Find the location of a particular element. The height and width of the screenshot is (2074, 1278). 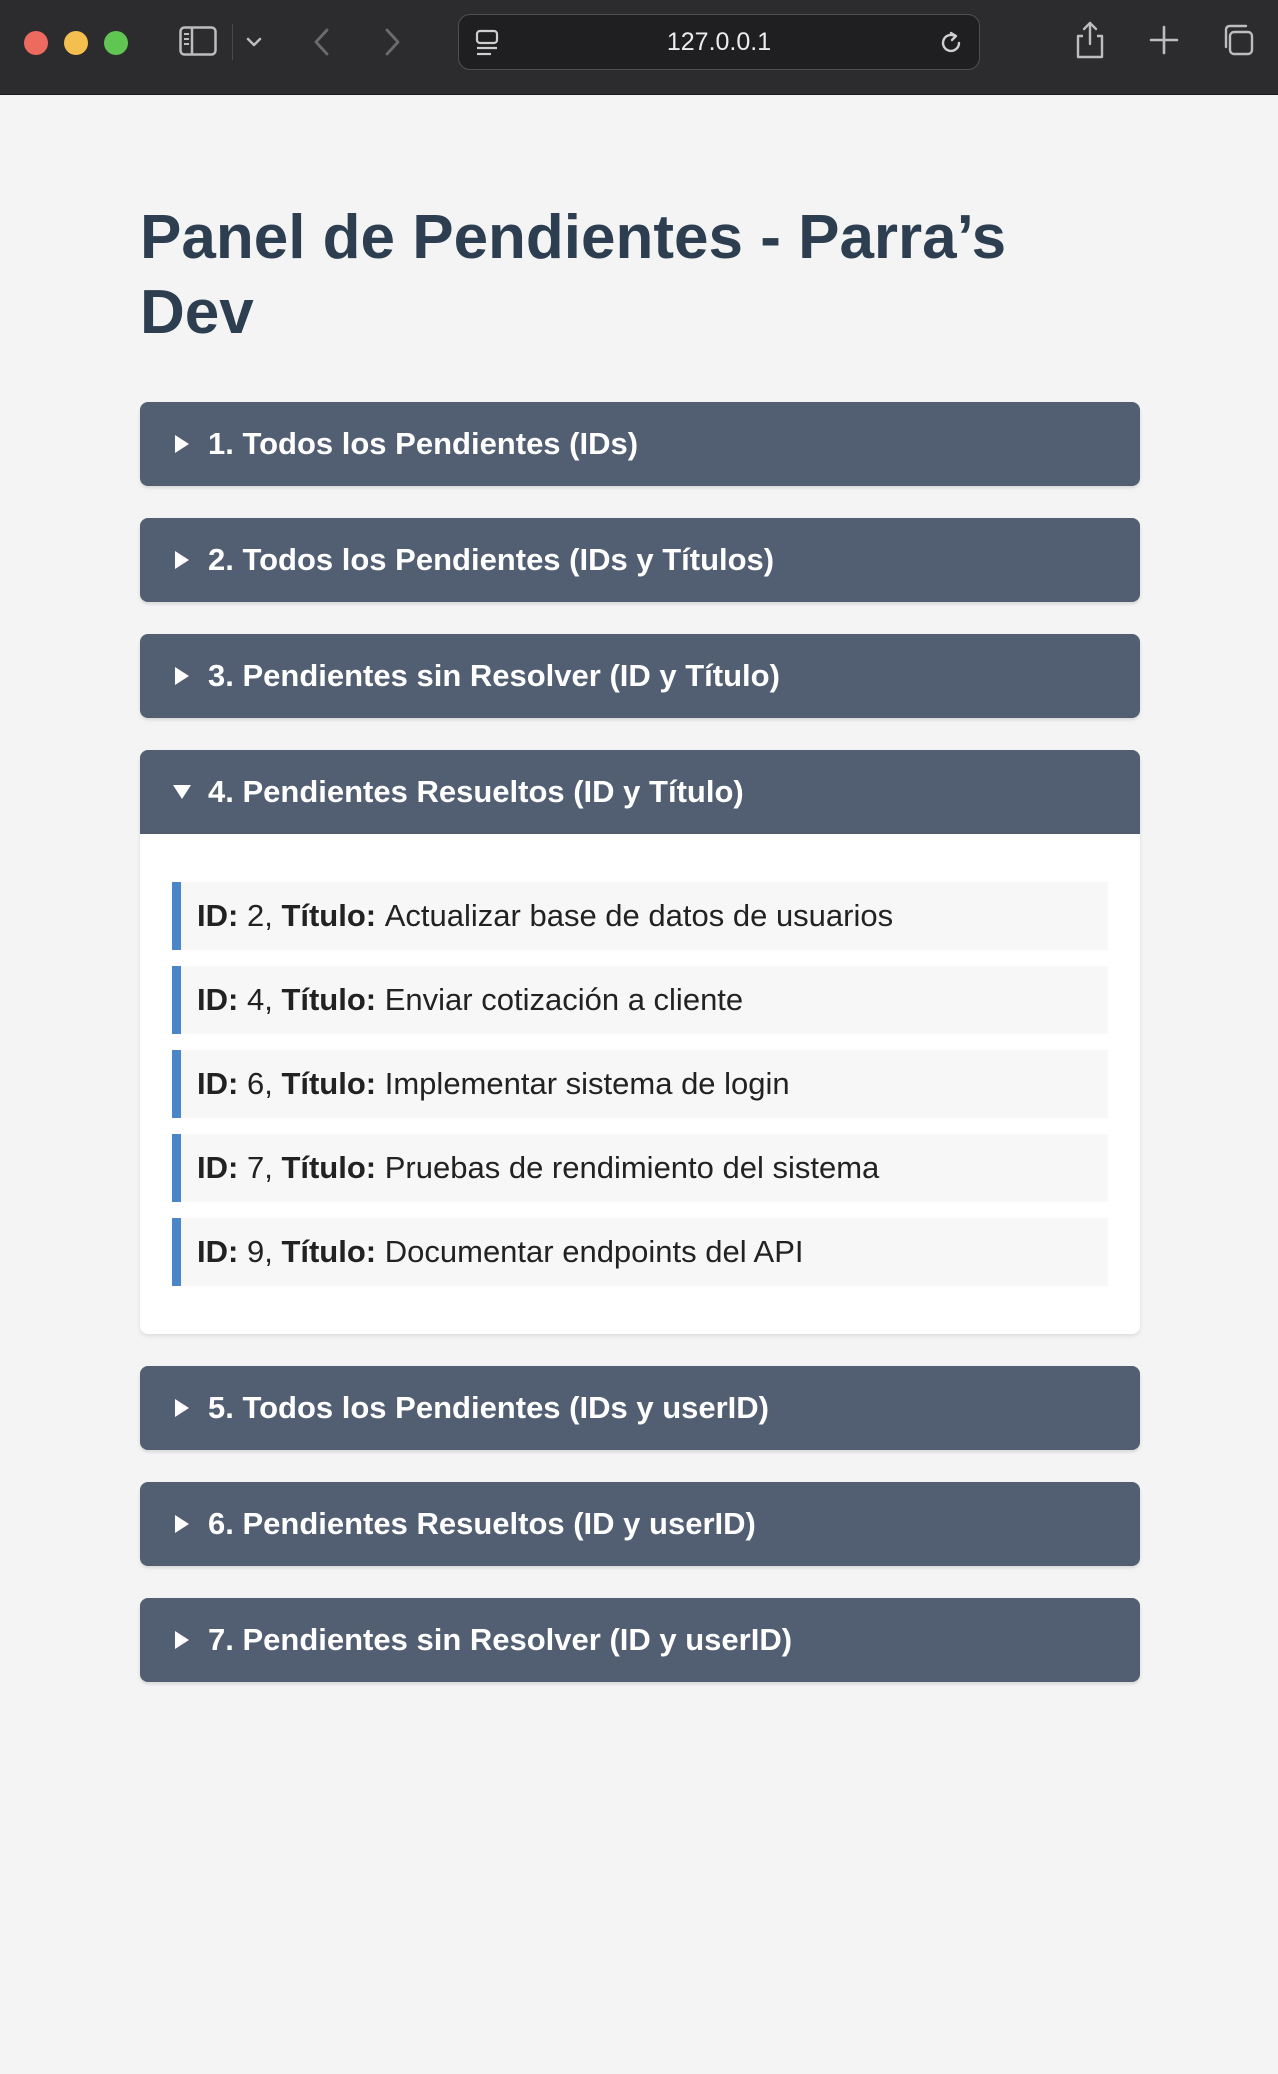

toolbar-divider is located at coordinates (232, 42).